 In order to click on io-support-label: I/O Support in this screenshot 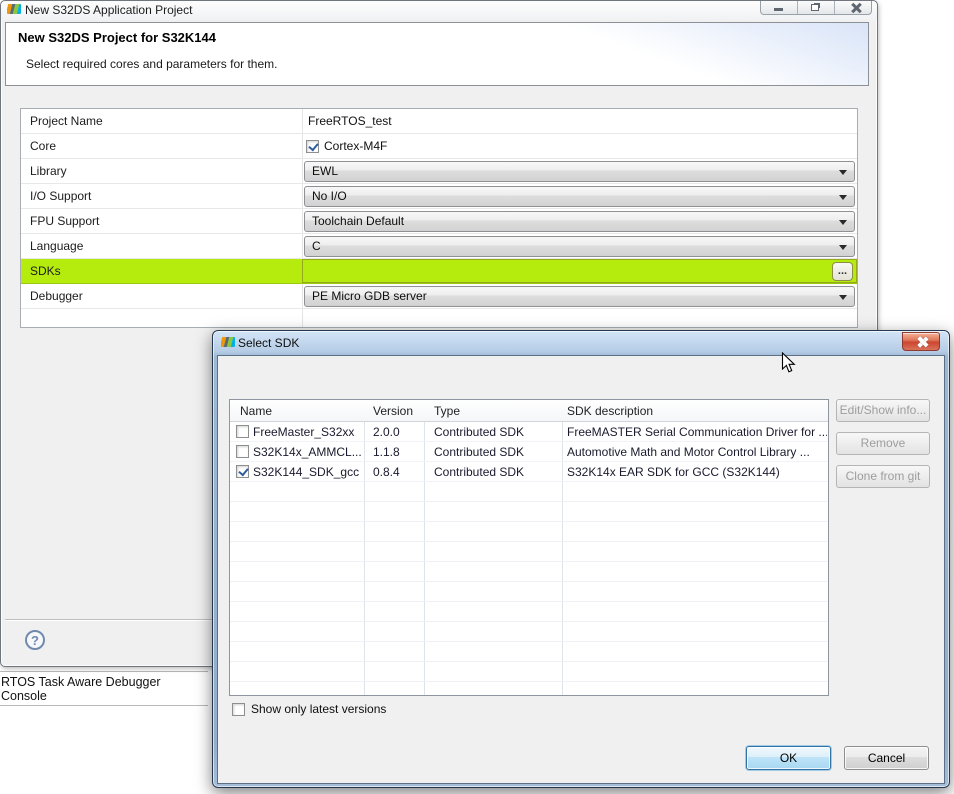, I will do `click(61, 196)`.